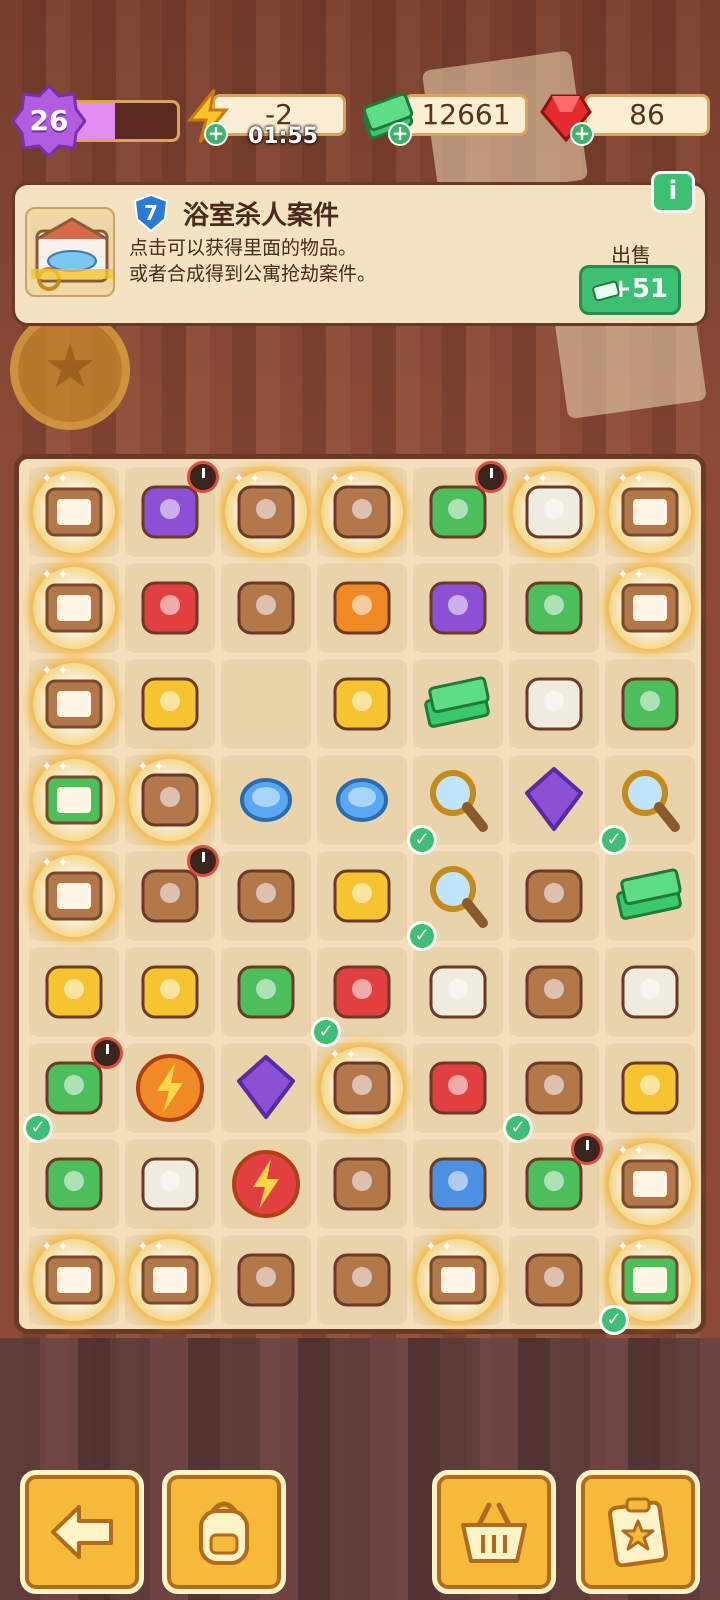 Image resolution: width=720 pixels, height=1600 pixels. I want to click on photo-icon, so click(266, 608).